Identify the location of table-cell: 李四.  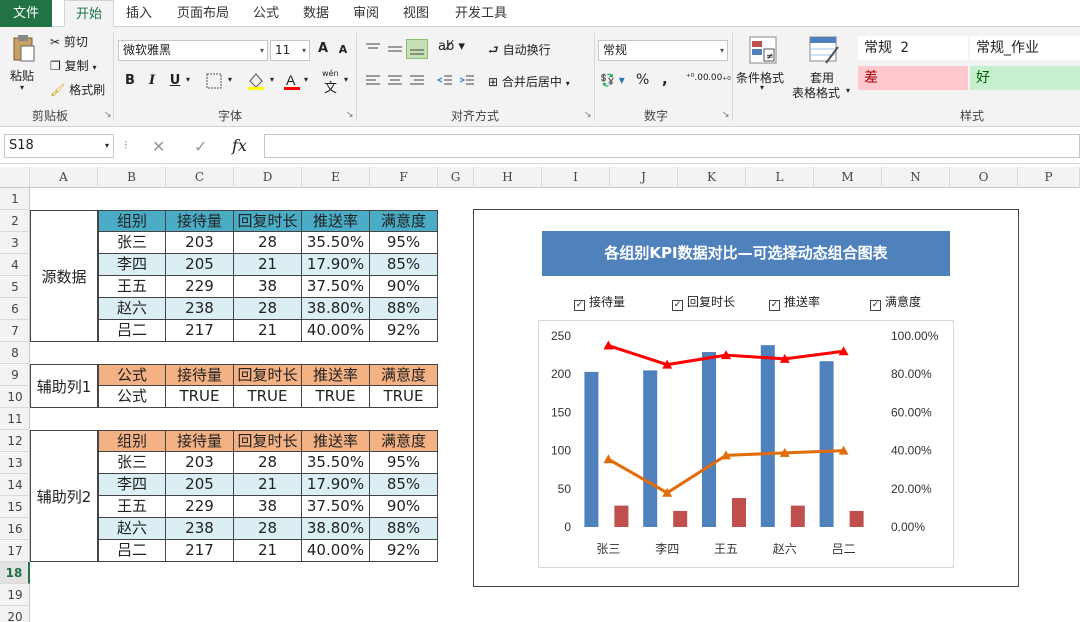
(132, 485).